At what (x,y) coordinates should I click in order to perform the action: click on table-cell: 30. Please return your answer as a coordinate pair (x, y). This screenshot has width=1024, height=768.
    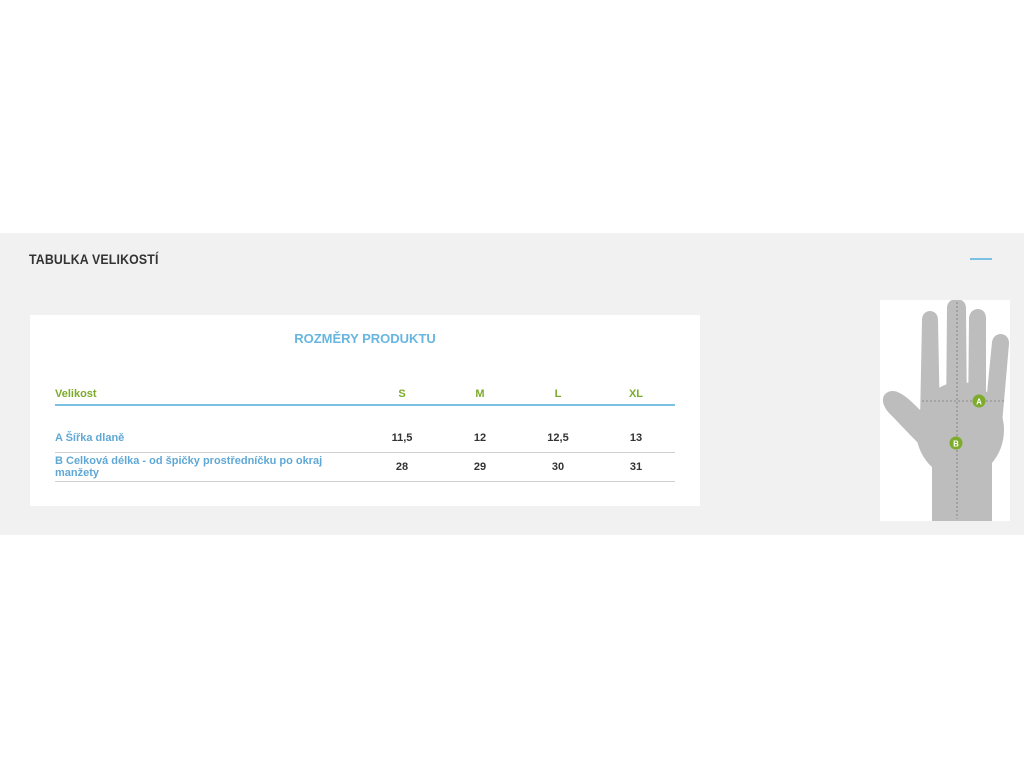
    Looking at the image, I should click on (558, 467).